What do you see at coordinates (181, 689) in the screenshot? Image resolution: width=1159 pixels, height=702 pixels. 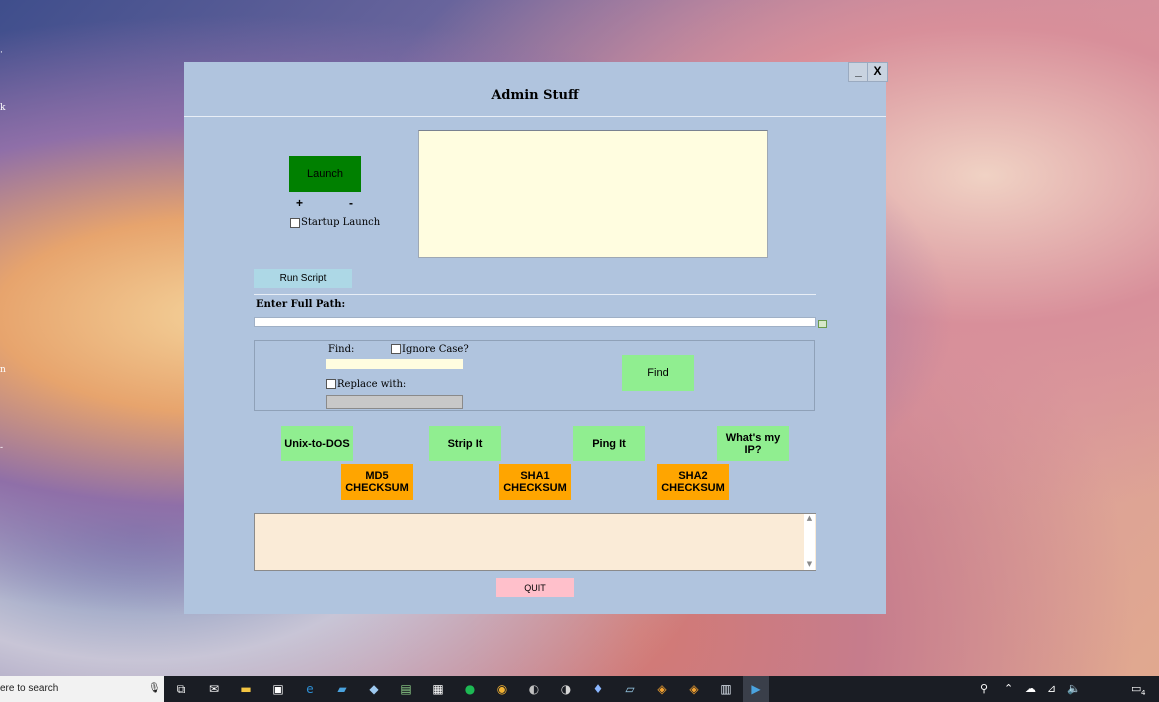 I see `task-view-icon: ⧉` at bounding box center [181, 689].